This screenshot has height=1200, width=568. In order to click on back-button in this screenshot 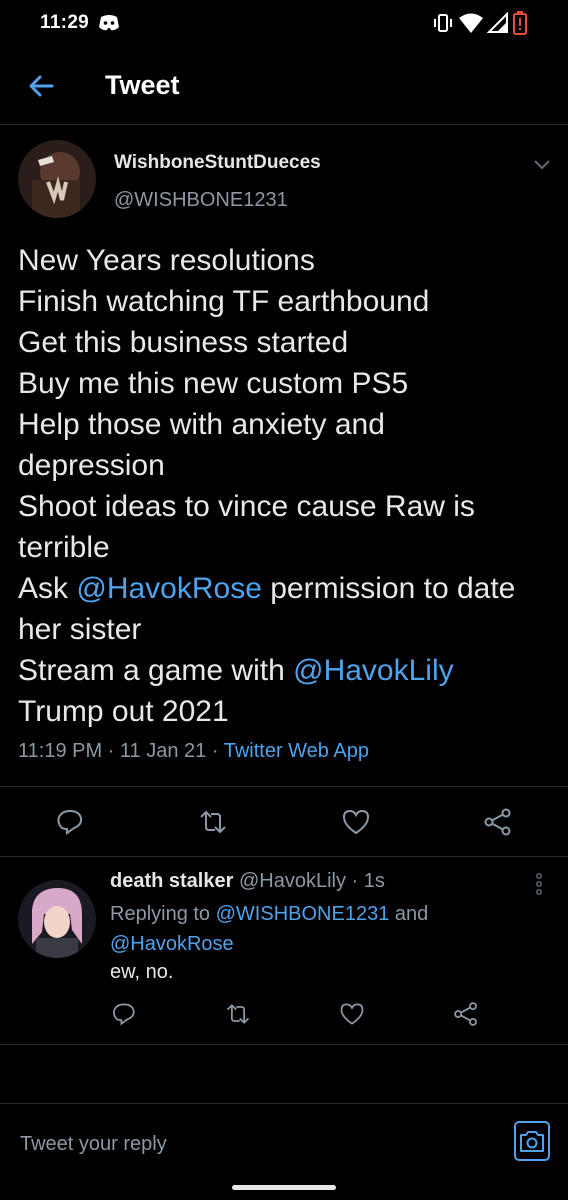, I will do `click(42, 86)`.